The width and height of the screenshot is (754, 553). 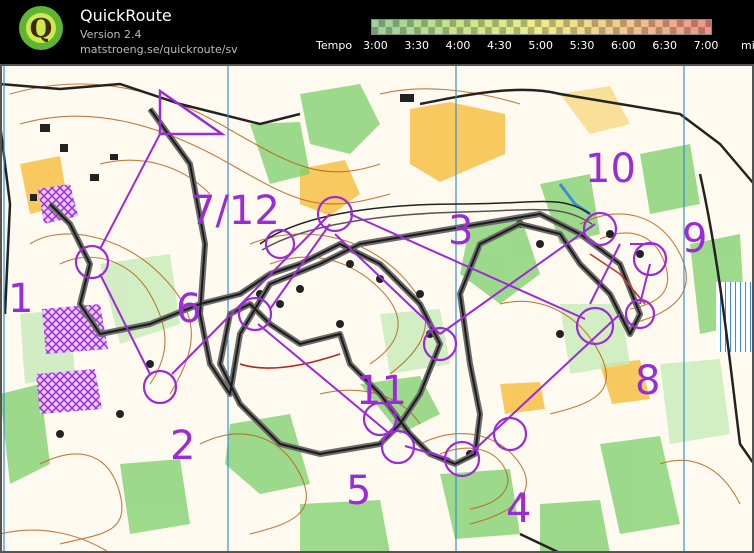 What do you see at coordinates (126, 15) in the screenshot?
I see `app-title: QuickRoute` at bounding box center [126, 15].